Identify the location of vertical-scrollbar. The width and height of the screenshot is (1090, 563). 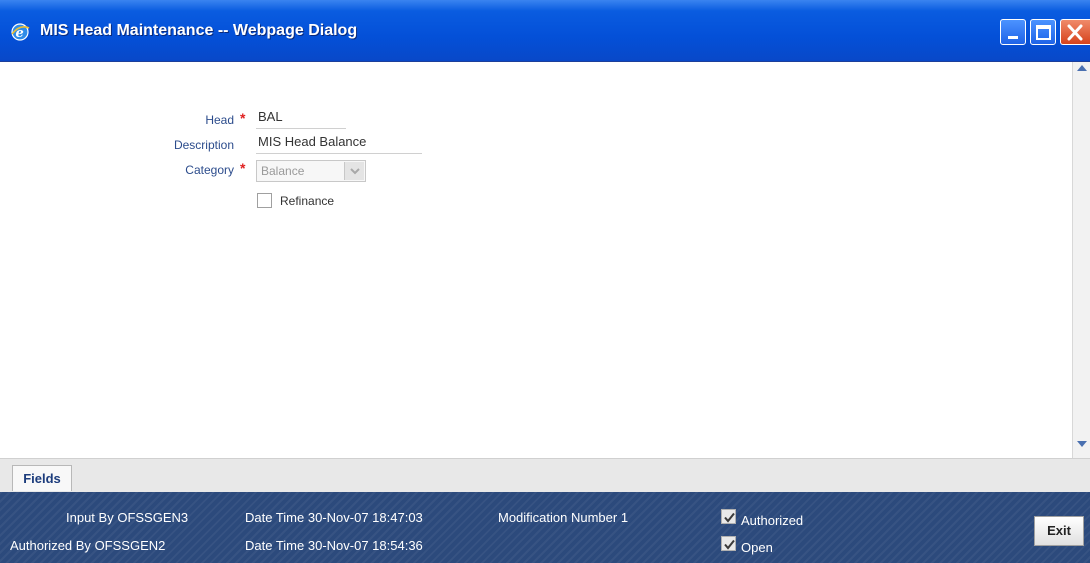
(1081, 260).